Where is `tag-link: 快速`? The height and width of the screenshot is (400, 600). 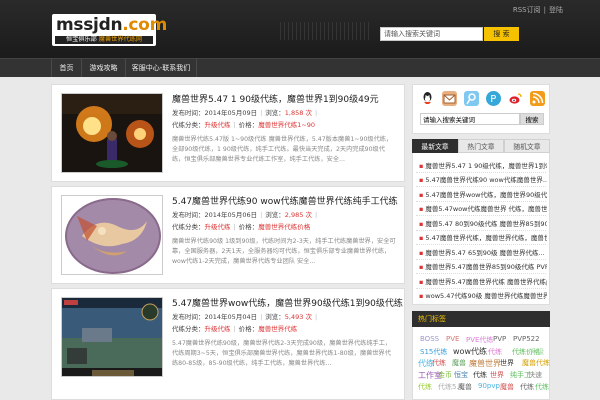
tag-link: 快速 is located at coordinates (535, 375).